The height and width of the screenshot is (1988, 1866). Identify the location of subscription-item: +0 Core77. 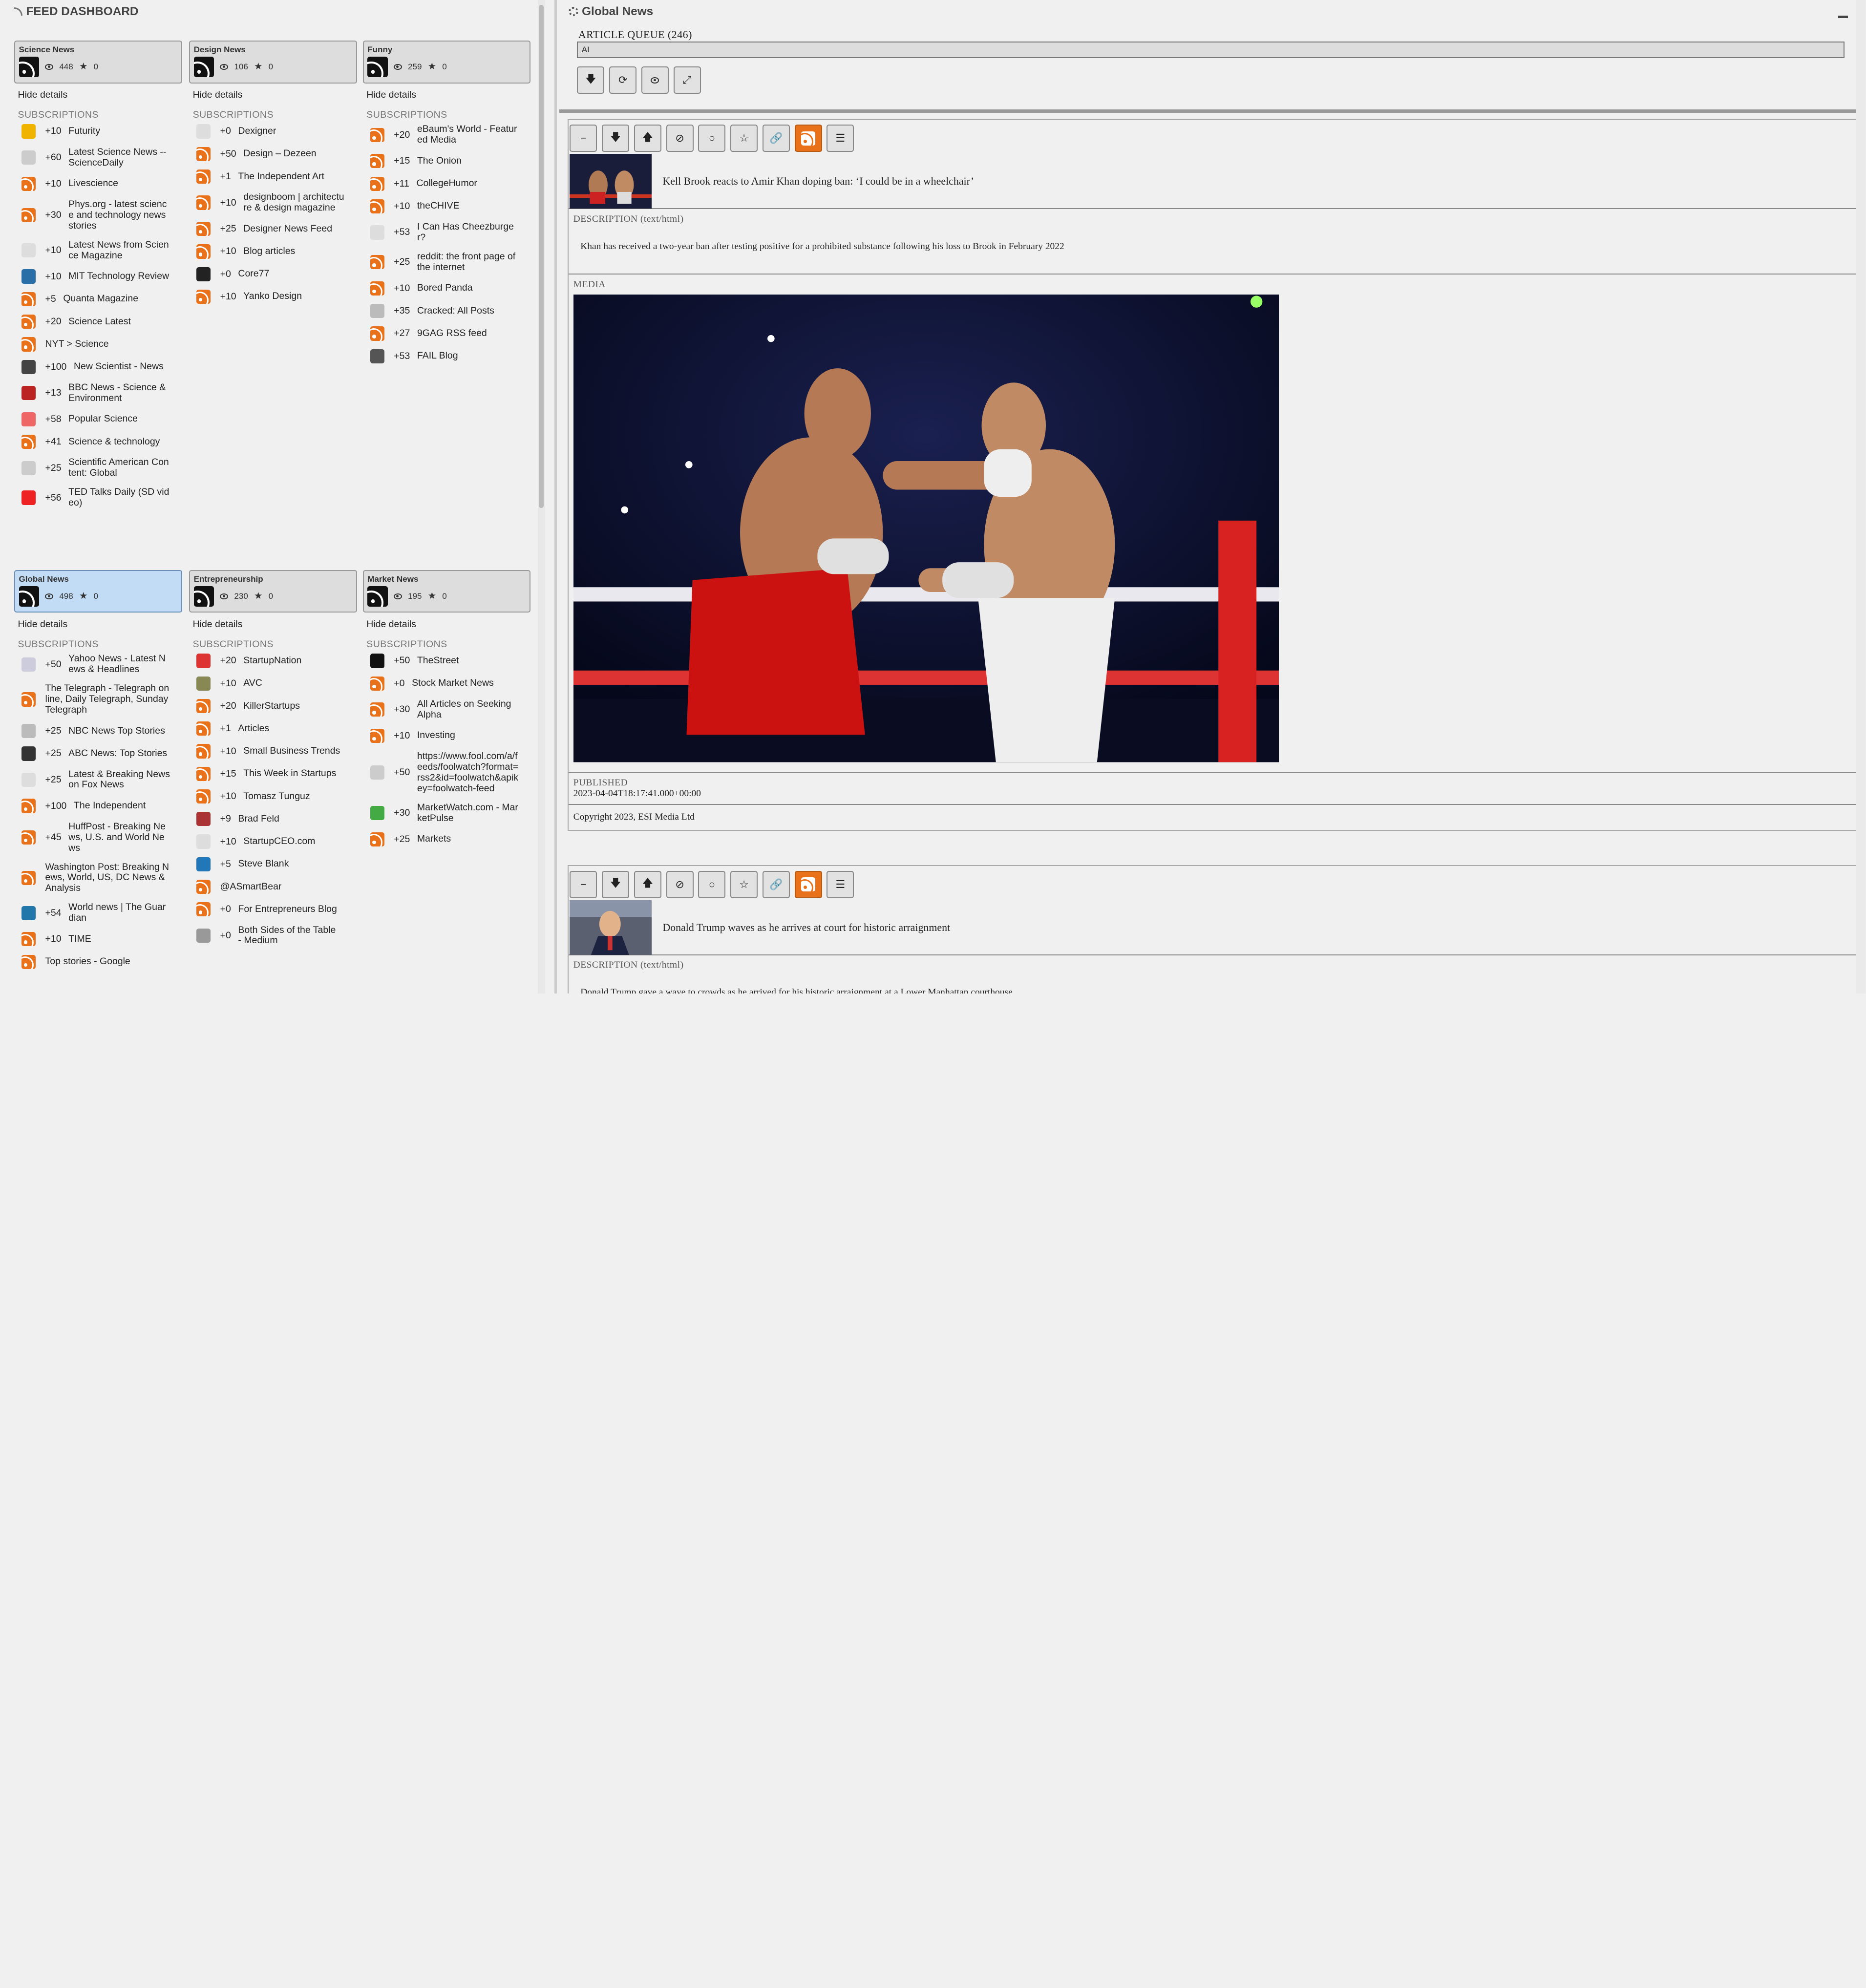
(276, 274).